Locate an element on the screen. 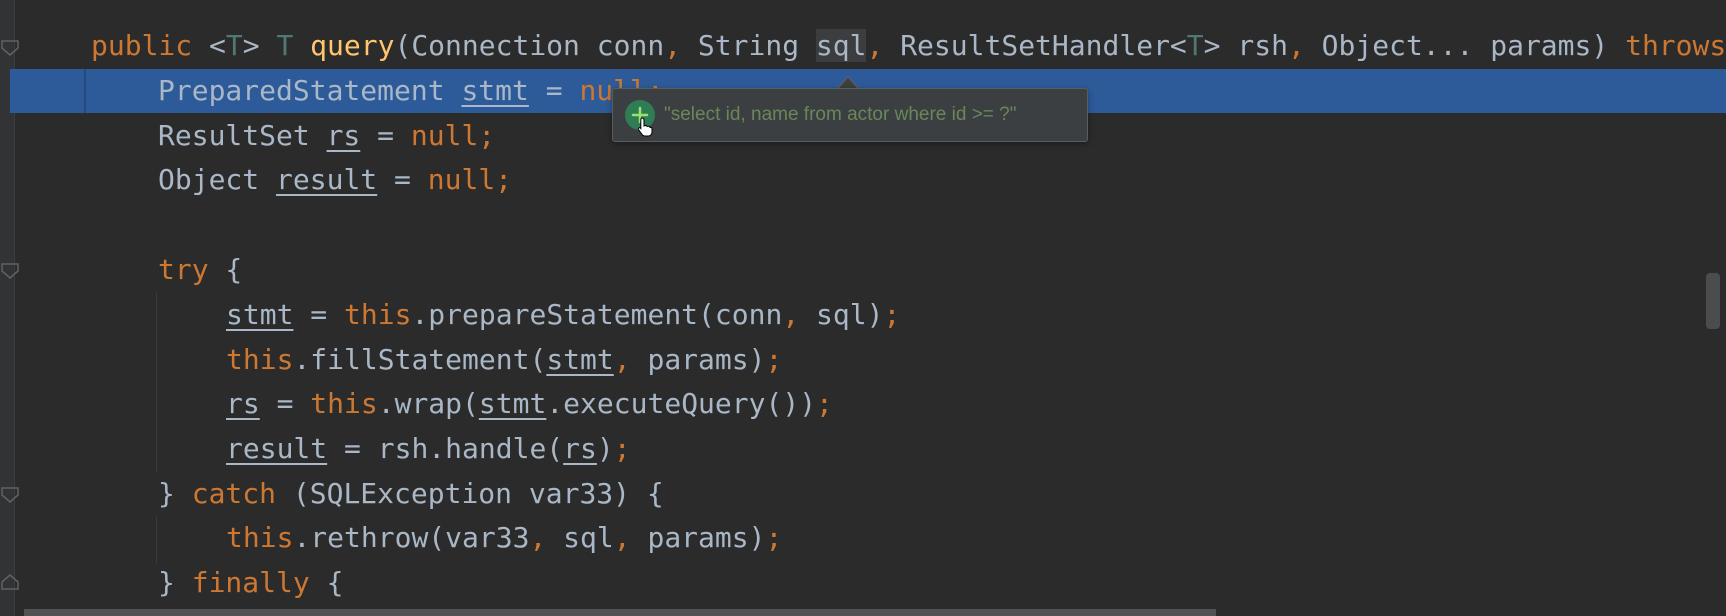 Image resolution: width=1726 pixels, height=616 pixels. code-line-4: Object result = null; is located at coordinates (335, 180).